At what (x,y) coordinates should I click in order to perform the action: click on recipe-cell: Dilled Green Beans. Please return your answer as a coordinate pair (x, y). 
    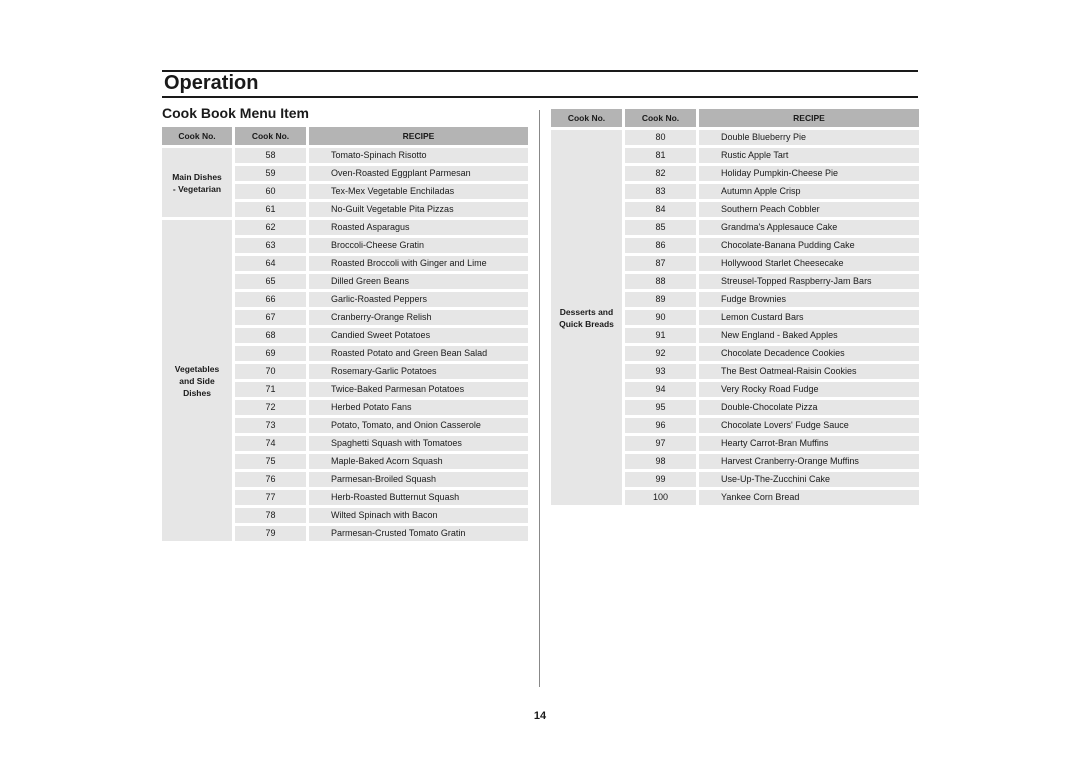
    Looking at the image, I should click on (418, 281).